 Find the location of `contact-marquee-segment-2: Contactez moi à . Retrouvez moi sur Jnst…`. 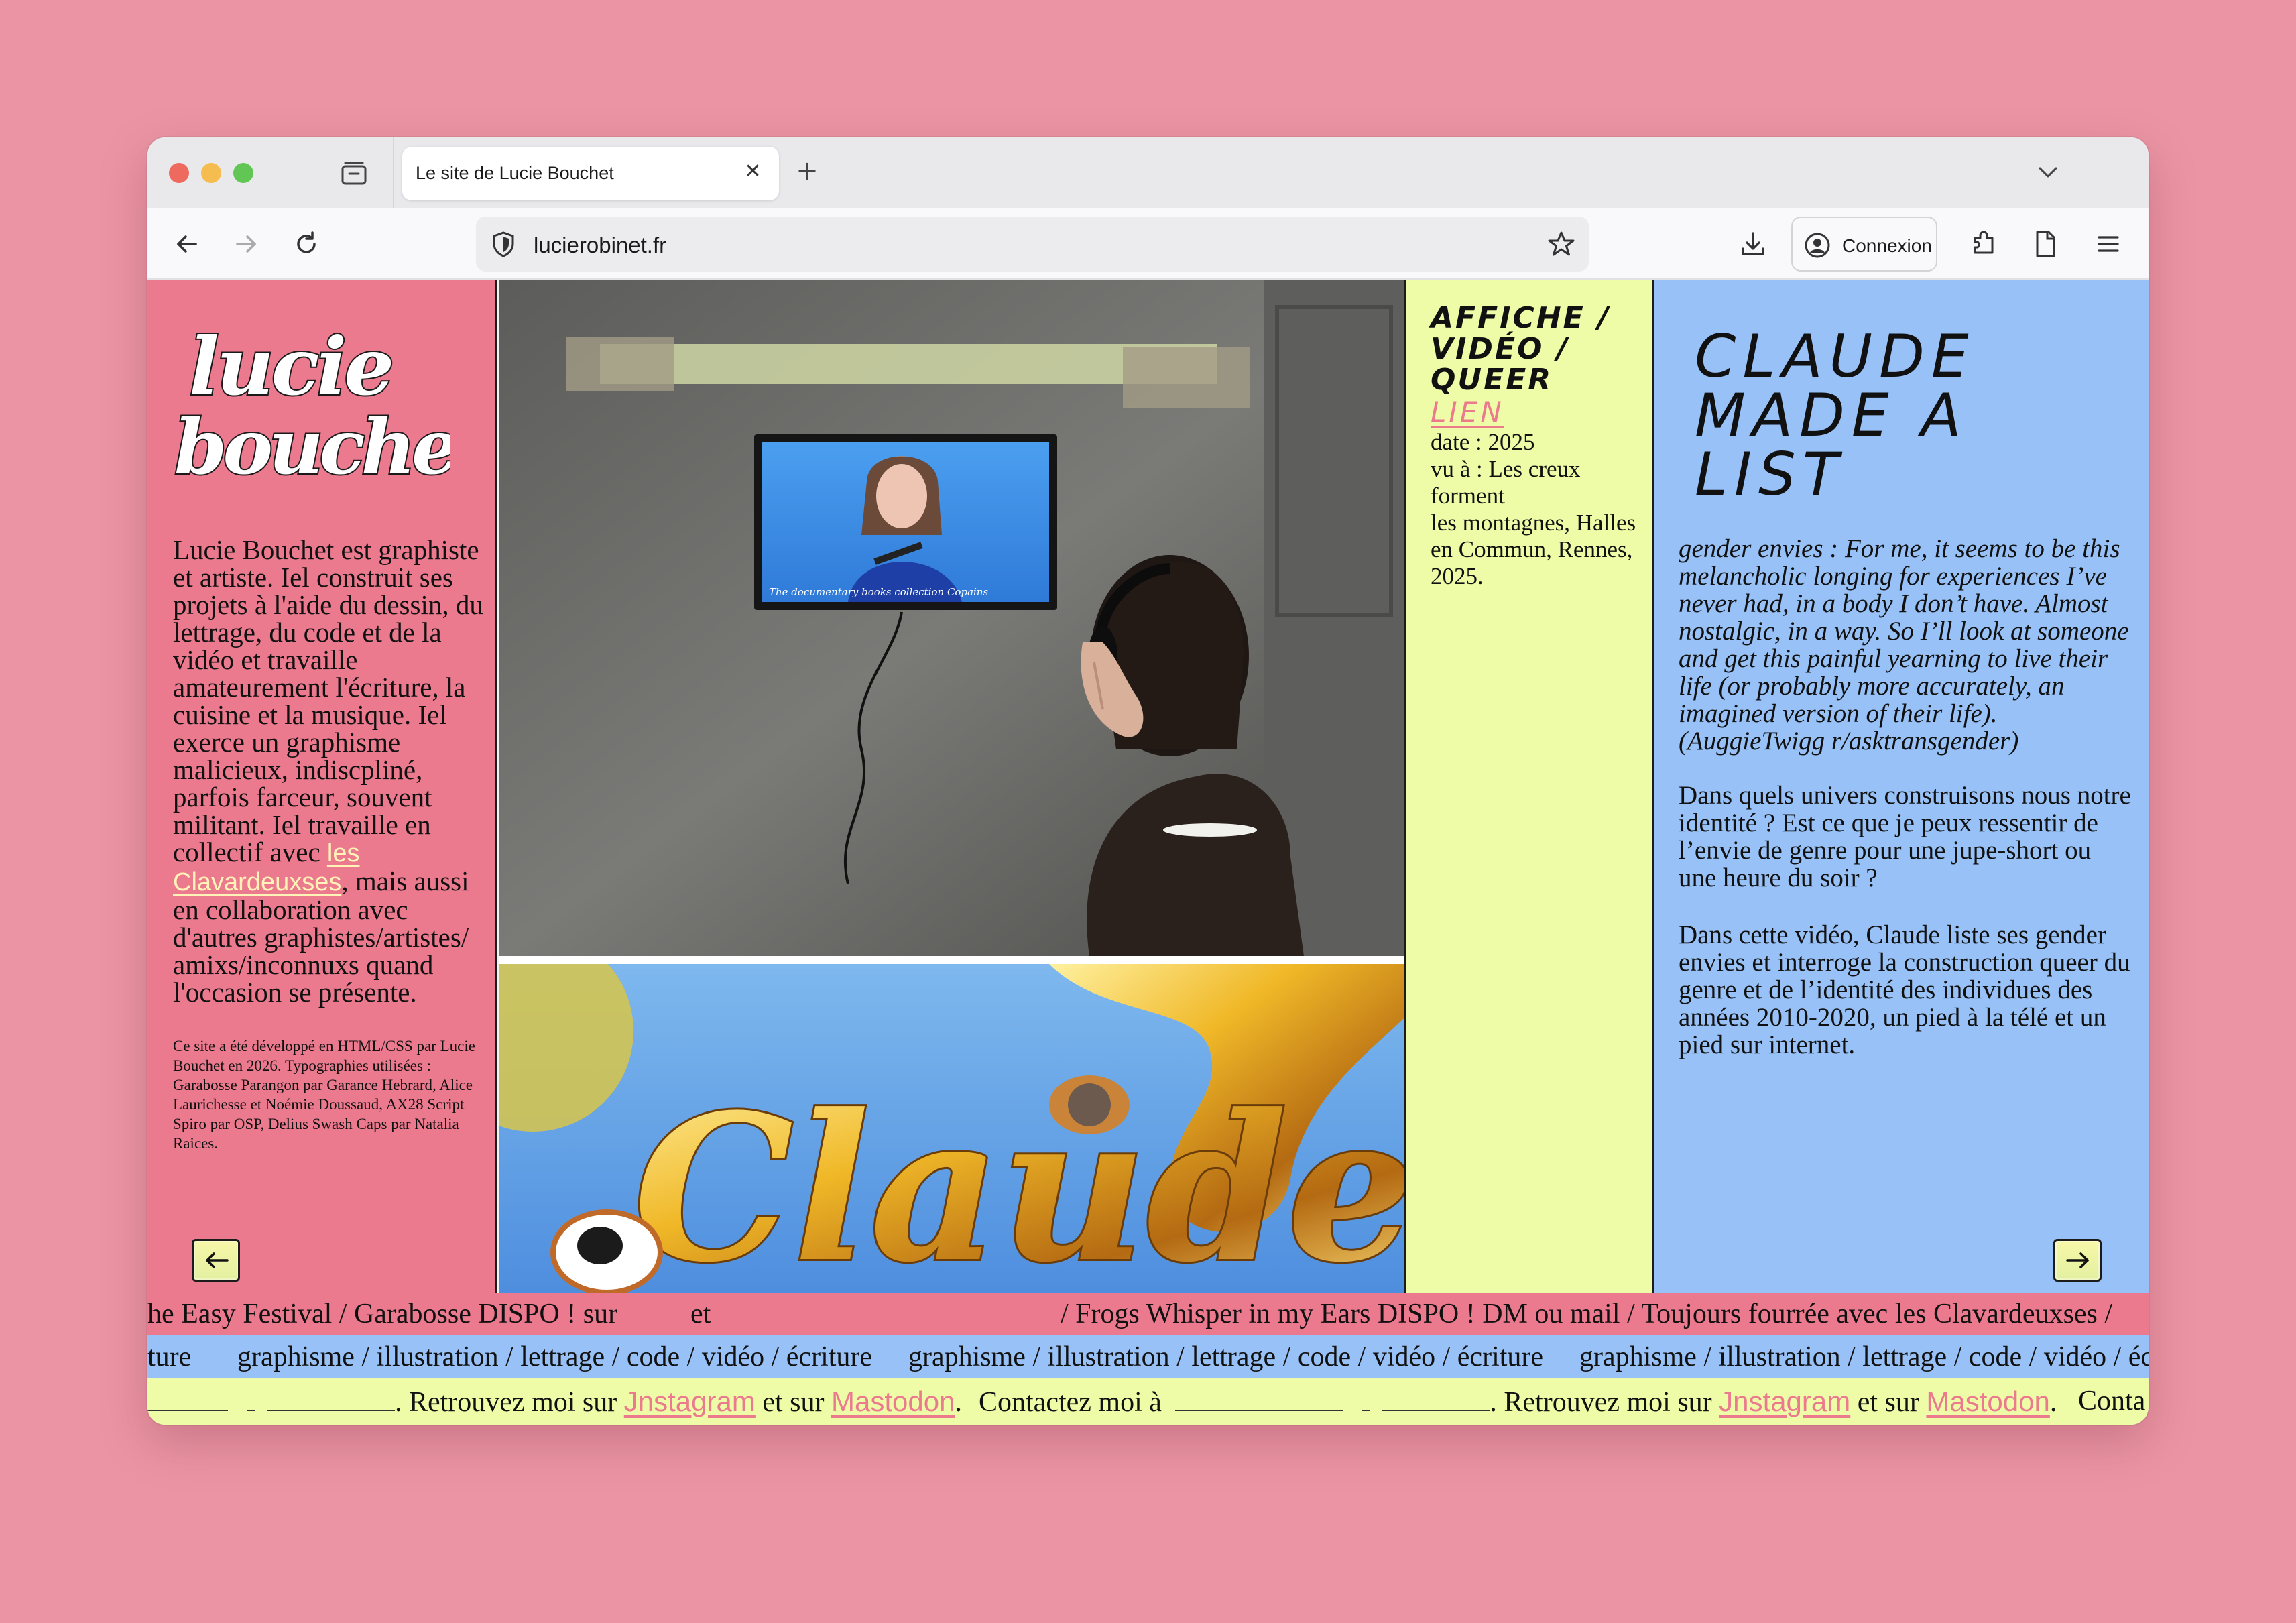

contact-marquee-segment-2: Contactez moi à . Retrouvez moi sur Jnst… is located at coordinates (1518, 1401).